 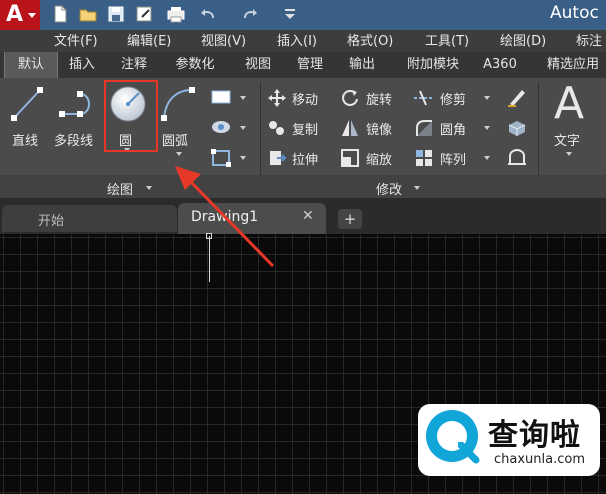 I want to click on scale-label: 缩放, so click(x=379, y=158).